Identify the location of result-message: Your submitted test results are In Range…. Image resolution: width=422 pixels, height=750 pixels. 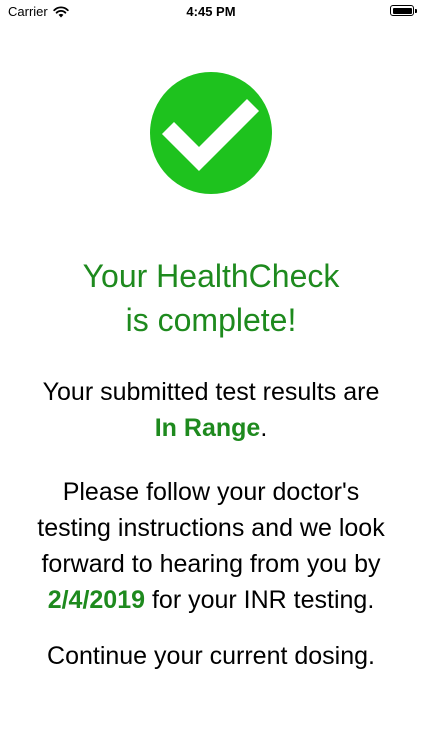
(211, 410).